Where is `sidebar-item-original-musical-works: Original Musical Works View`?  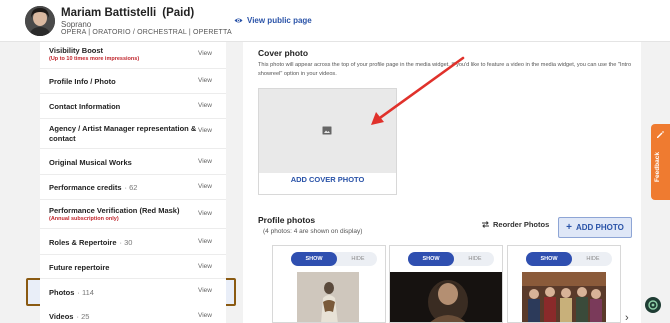
sidebar-item-original-musical-works: Original Musical Works View is located at coordinates (133, 162).